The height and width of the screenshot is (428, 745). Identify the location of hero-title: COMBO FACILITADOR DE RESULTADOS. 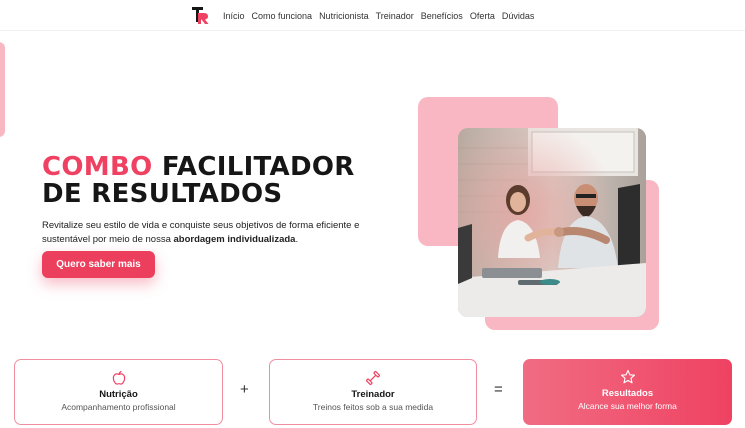
(198, 181).